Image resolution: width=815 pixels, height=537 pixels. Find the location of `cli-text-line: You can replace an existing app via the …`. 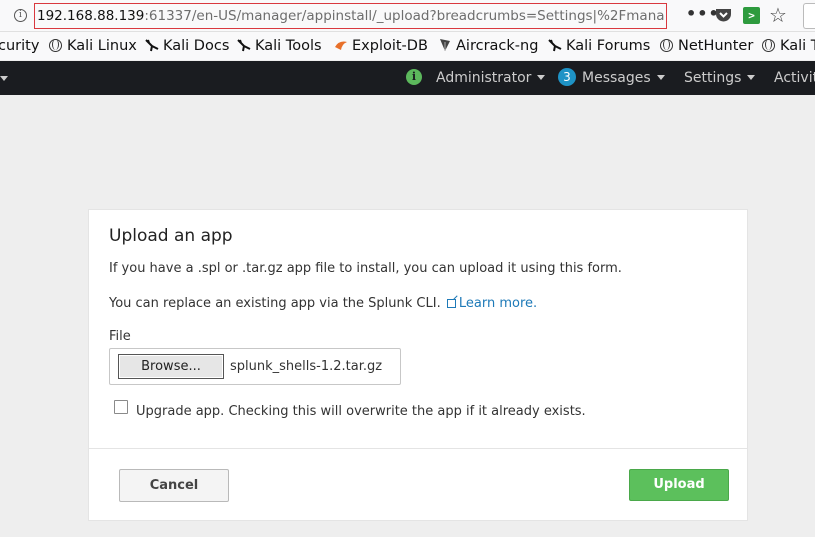

cli-text-line: You can replace an existing app via the … is located at coordinates (323, 303).